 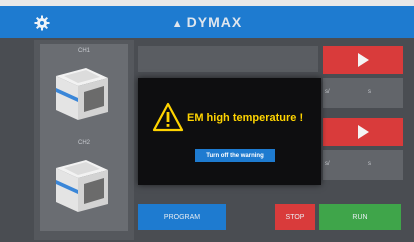 What do you see at coordinates (360, 217) in the screenshot?
I see `run-button: RUN` at bounding box center [360, 217].